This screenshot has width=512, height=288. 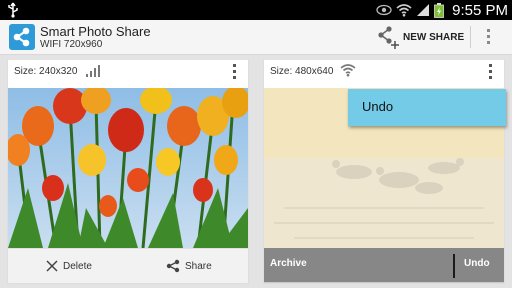 What do you see at coordinates (288, 263) in the screenshot?
I see `archive-button: Archive` at bounding box center [288, 263].